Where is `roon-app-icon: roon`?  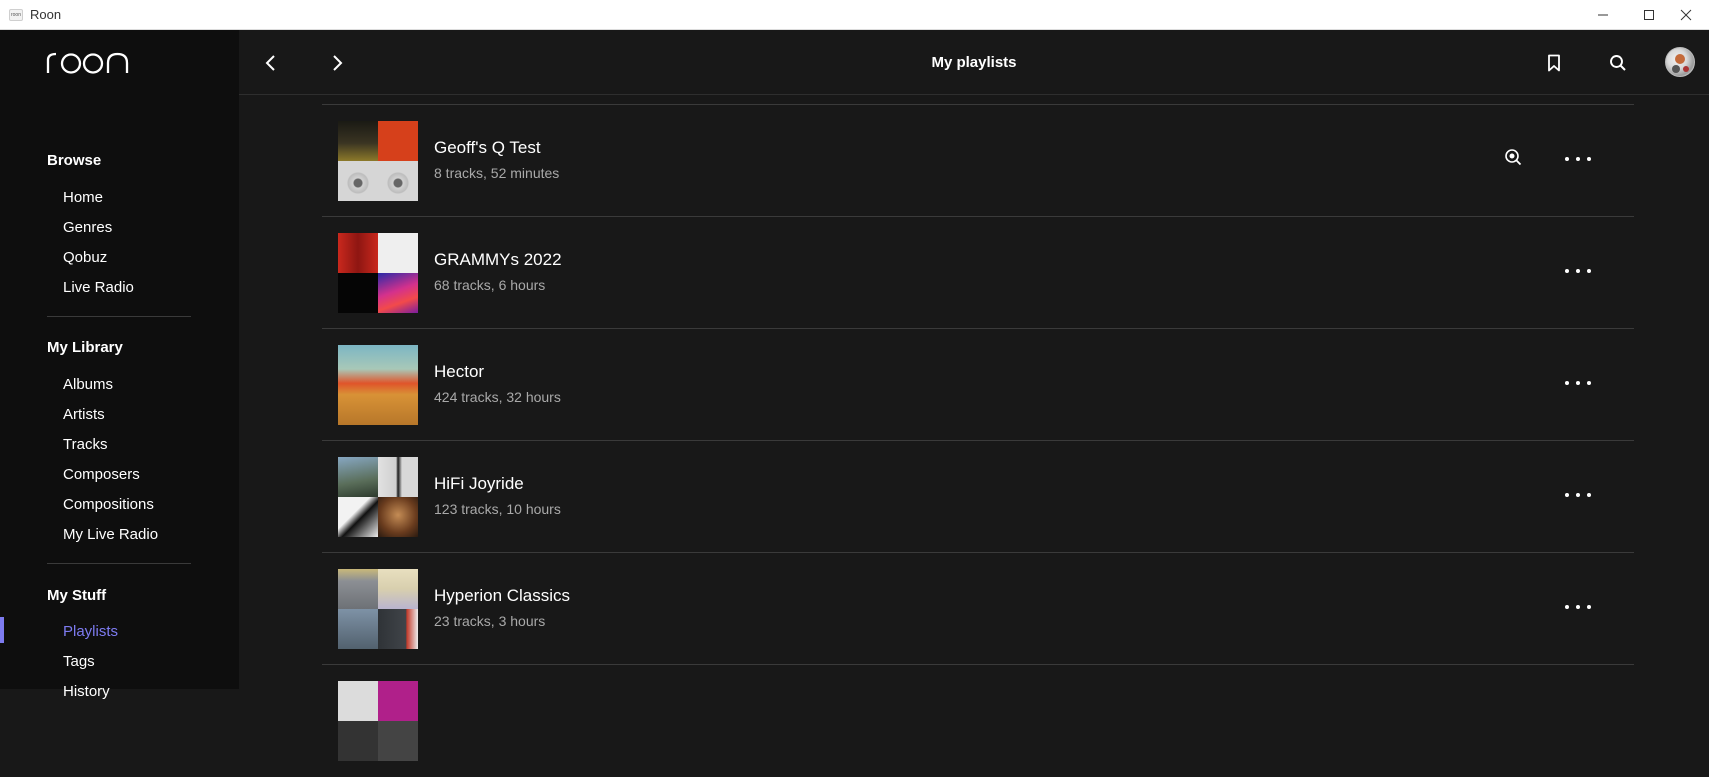 roon-app-icon: roon is located at coordinates (16, 15).